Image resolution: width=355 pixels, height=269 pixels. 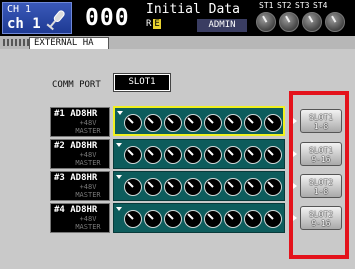 What do you see at coordinates (19, 9) in the screenshot?
I see `channel-number: CH 1` at bounding box center [19, 9].